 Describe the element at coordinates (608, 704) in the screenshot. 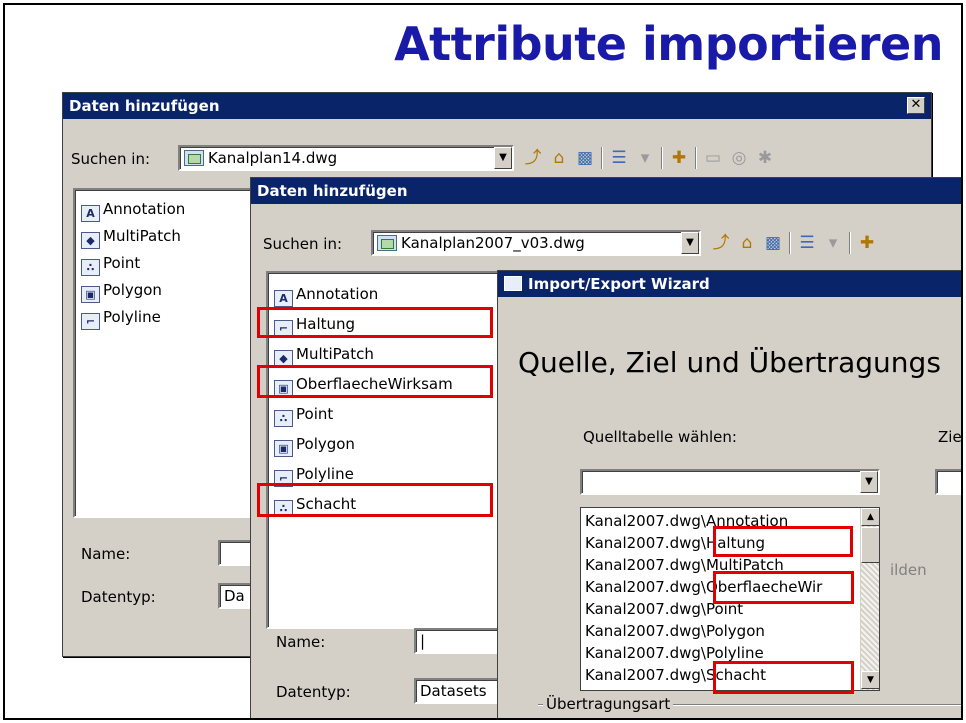

I see `transfer-mode-group-label: Übertragungsart` at that location.